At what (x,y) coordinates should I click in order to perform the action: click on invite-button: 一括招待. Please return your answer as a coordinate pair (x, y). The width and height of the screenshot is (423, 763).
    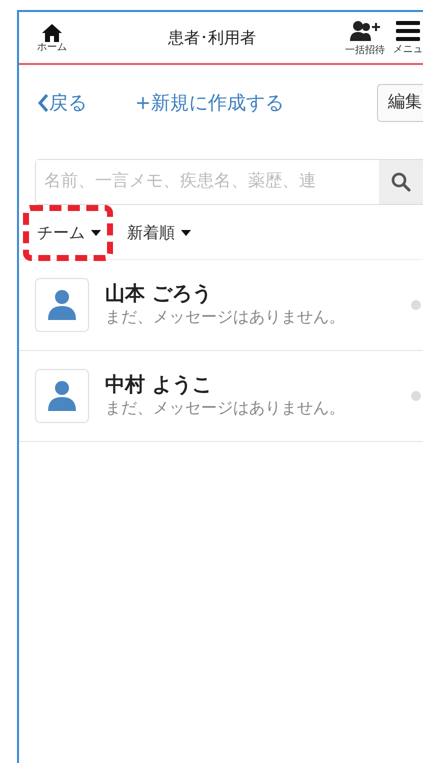
    Looking at the image, I should click on (365, 38).